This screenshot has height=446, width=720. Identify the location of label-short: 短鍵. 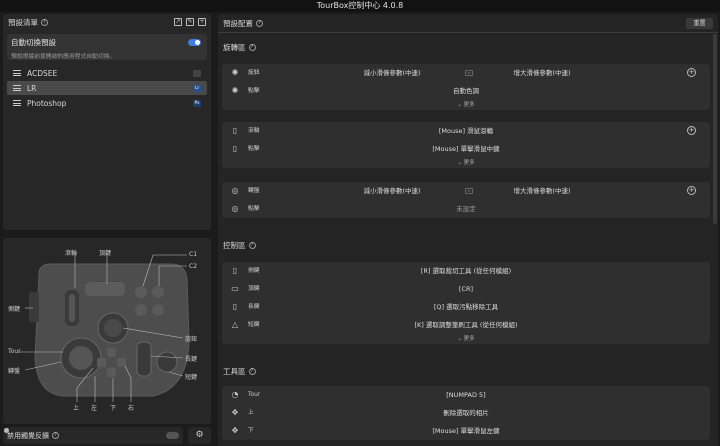
(191, 377).